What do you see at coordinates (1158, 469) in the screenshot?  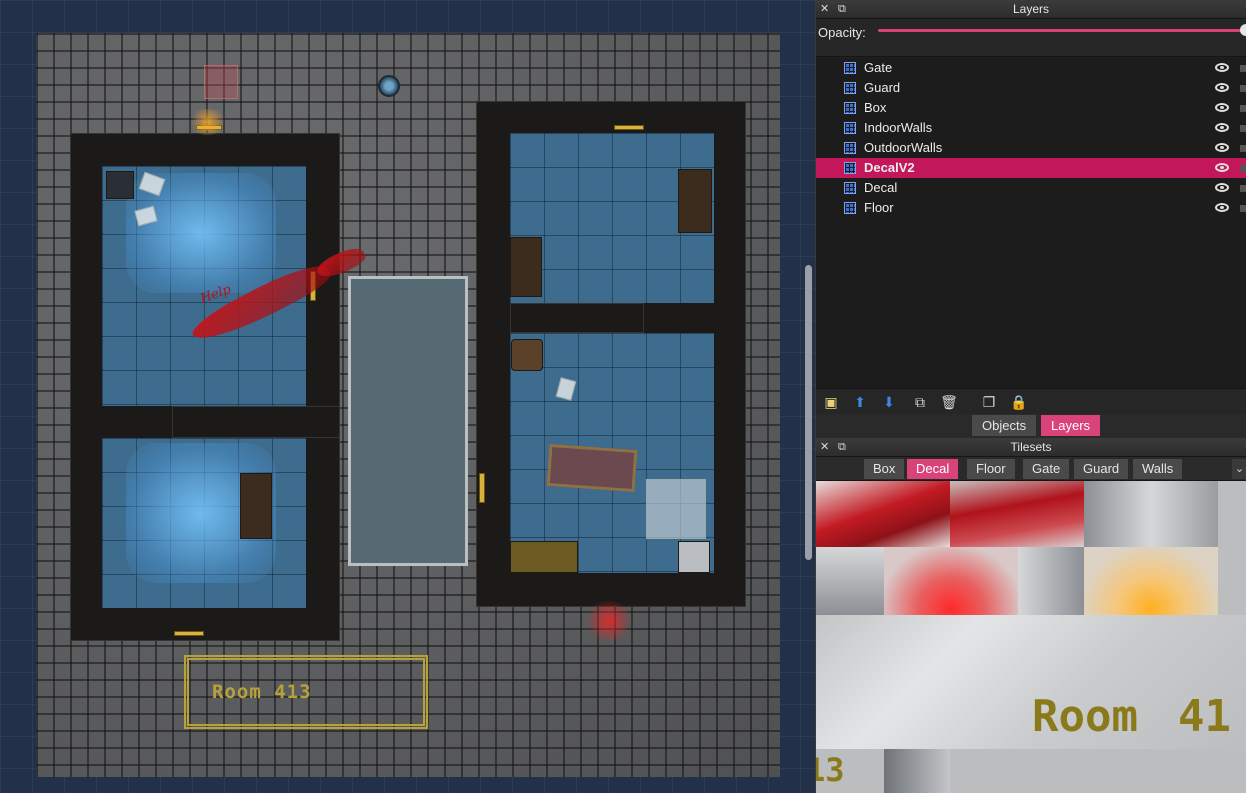 I see `tileset-tab-walls: Walls` at bounding box center [1158, 469].